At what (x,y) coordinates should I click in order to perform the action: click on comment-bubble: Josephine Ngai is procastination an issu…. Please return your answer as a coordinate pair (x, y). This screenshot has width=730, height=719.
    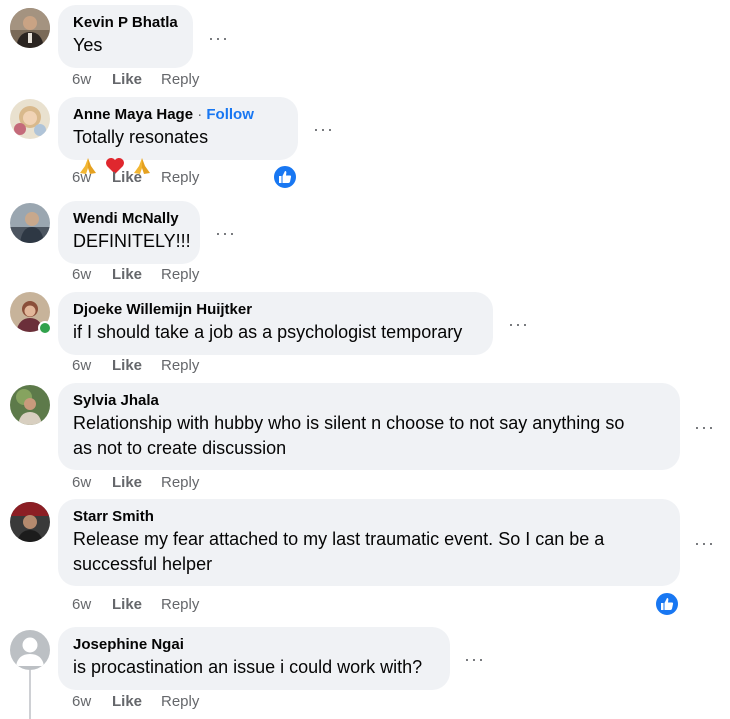
    Looking at the image, I should click on (254, 658).